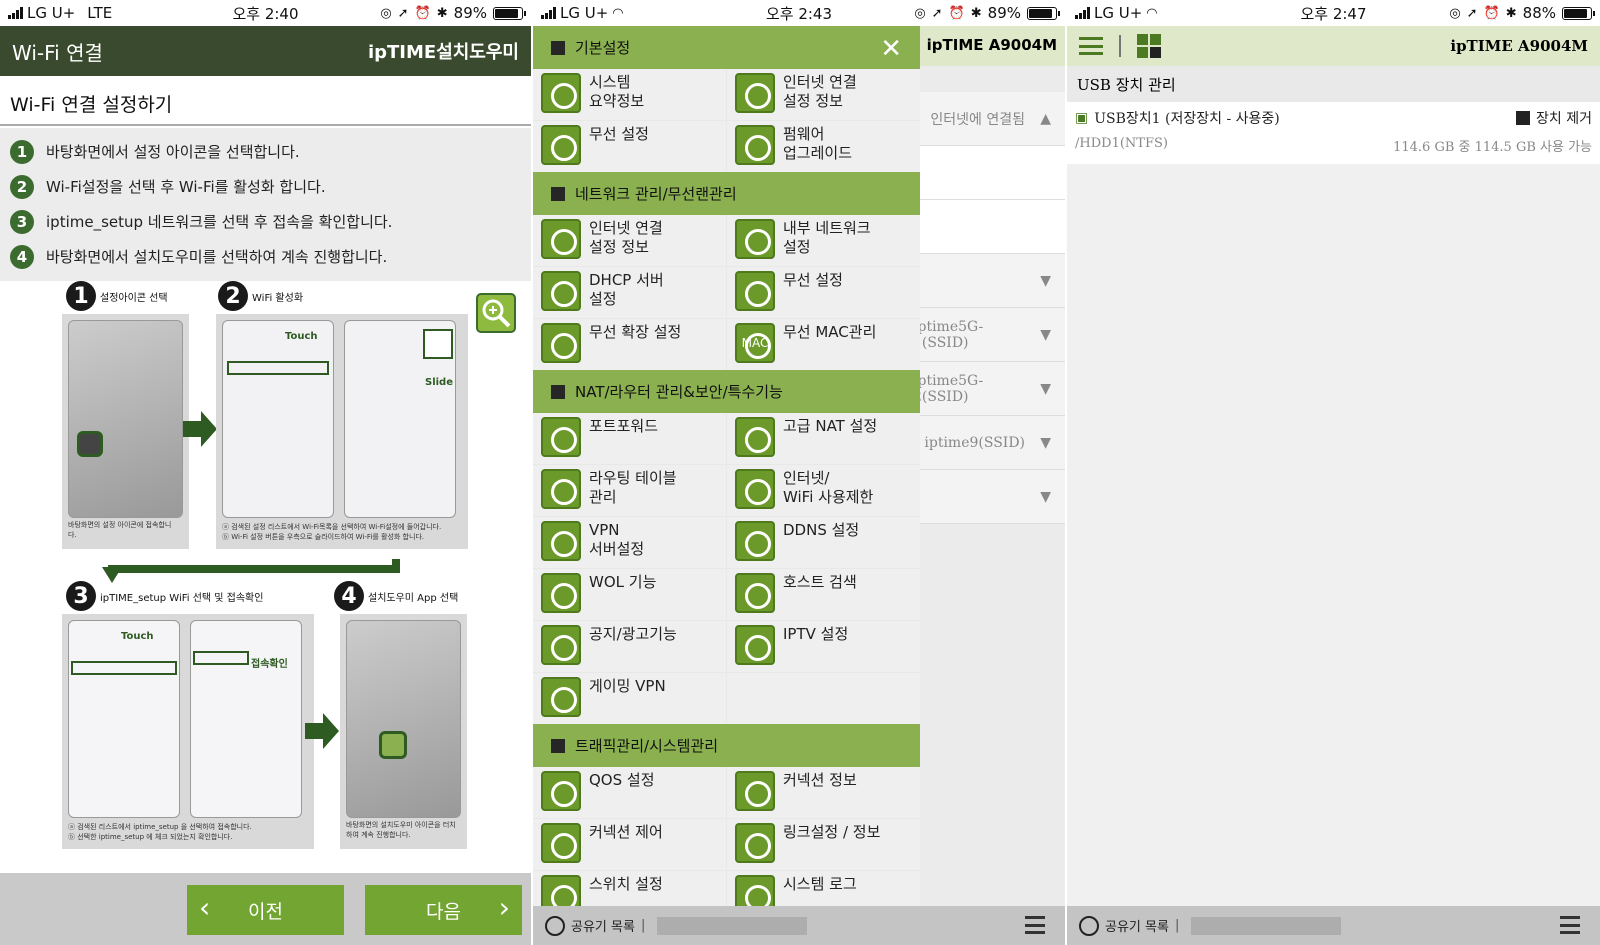 The image size is (1600, 945). What do you see at coordinates (265, 51) in the screenshot?
I see `app-header: Wi-Fi 연결 ipTIME설치도우미` at bounding box center [265, 51].